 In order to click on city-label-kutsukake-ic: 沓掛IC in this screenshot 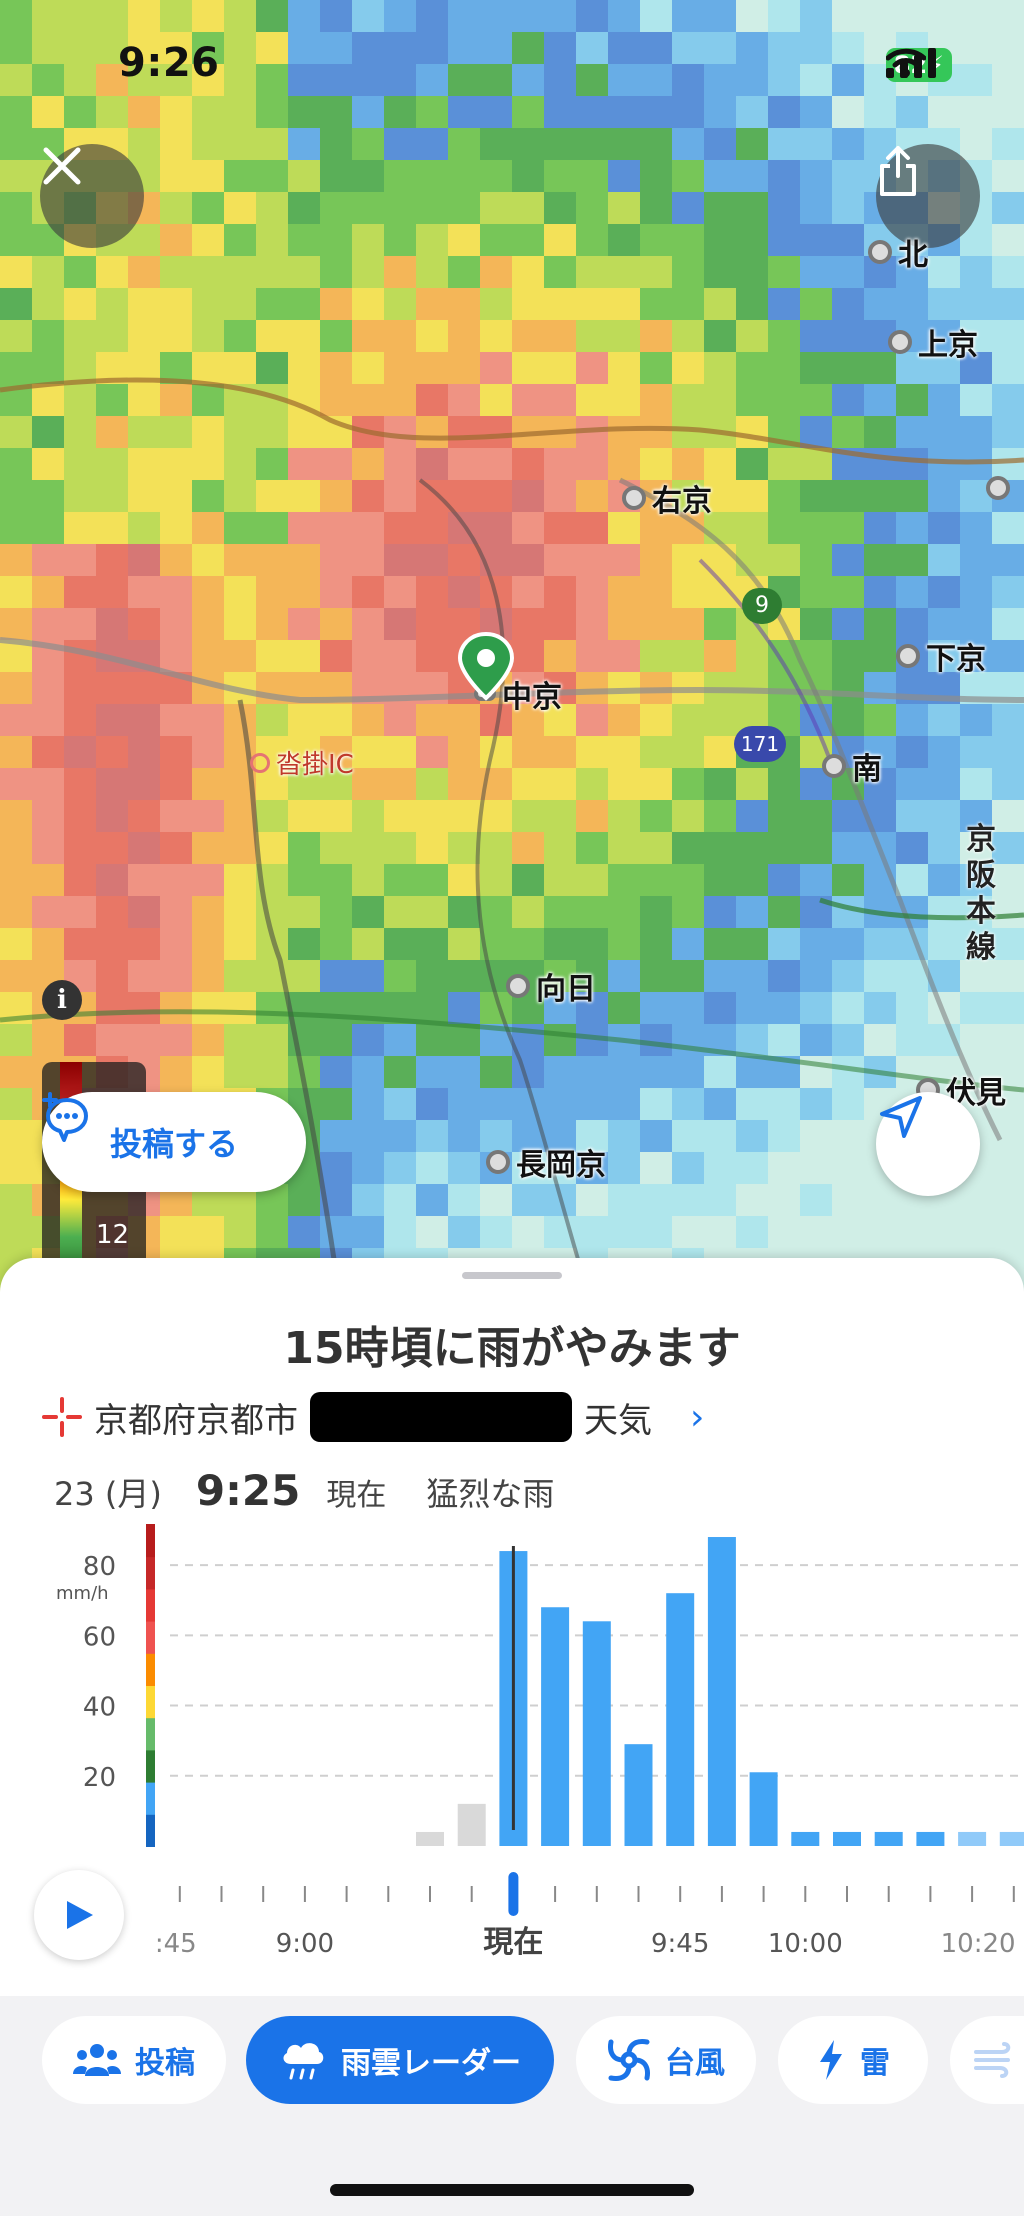, I will do `click(302, 762)`.